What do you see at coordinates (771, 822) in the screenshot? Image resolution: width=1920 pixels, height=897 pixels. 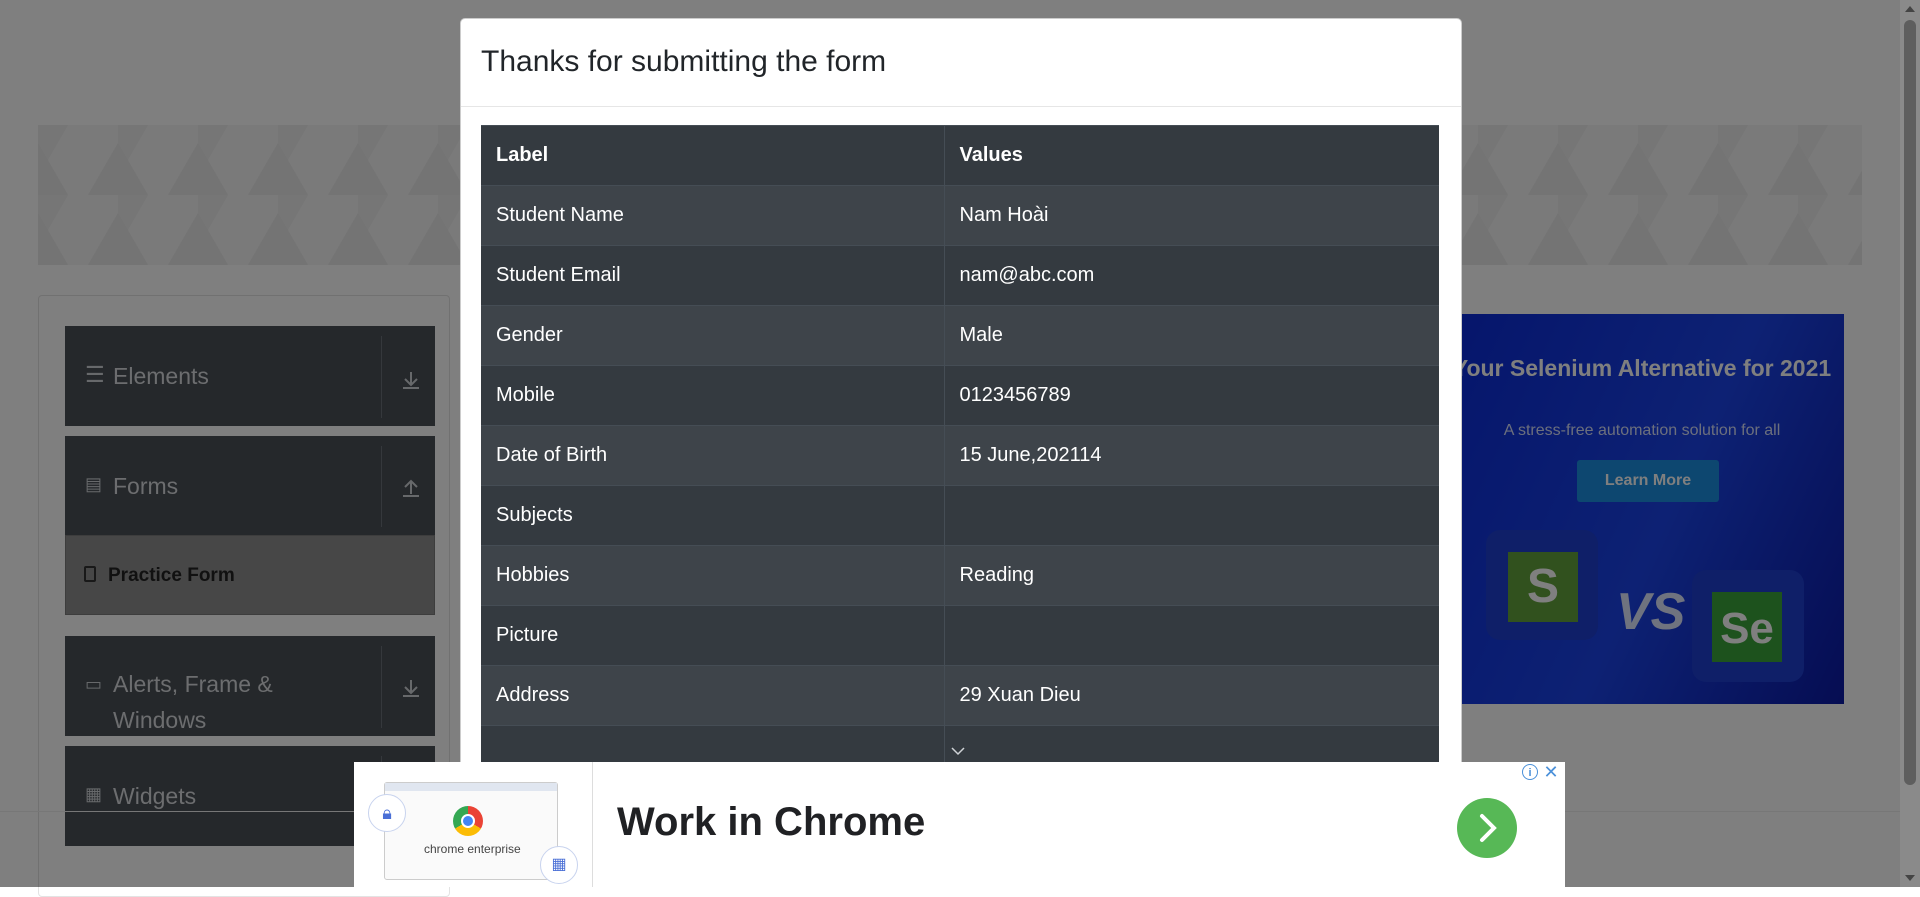 I see `ad-headline: Work in Chrome` at bounding box center [771, 822].